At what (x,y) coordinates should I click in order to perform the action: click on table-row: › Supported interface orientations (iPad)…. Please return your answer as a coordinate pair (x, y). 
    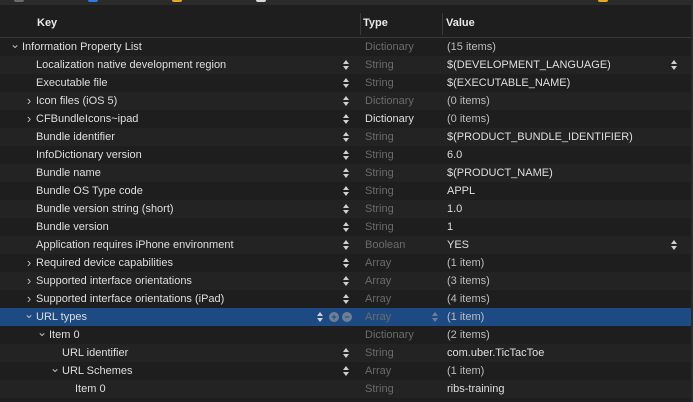
    Looking at the image, I should click on (346, 299).